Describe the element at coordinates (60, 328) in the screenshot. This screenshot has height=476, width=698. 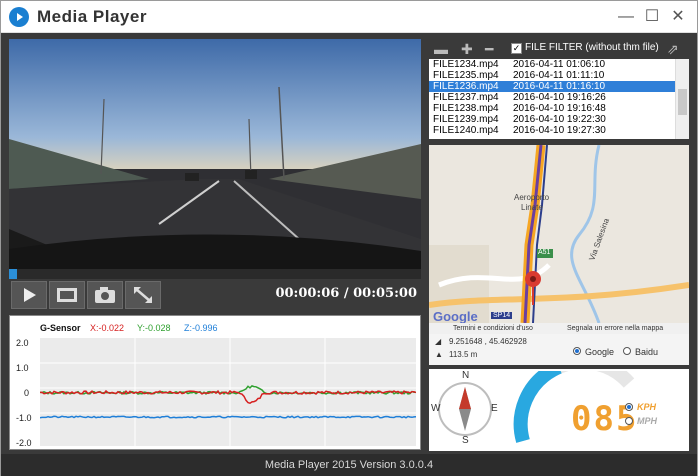
I see `gsensor-title: G-Sensor` at that location.